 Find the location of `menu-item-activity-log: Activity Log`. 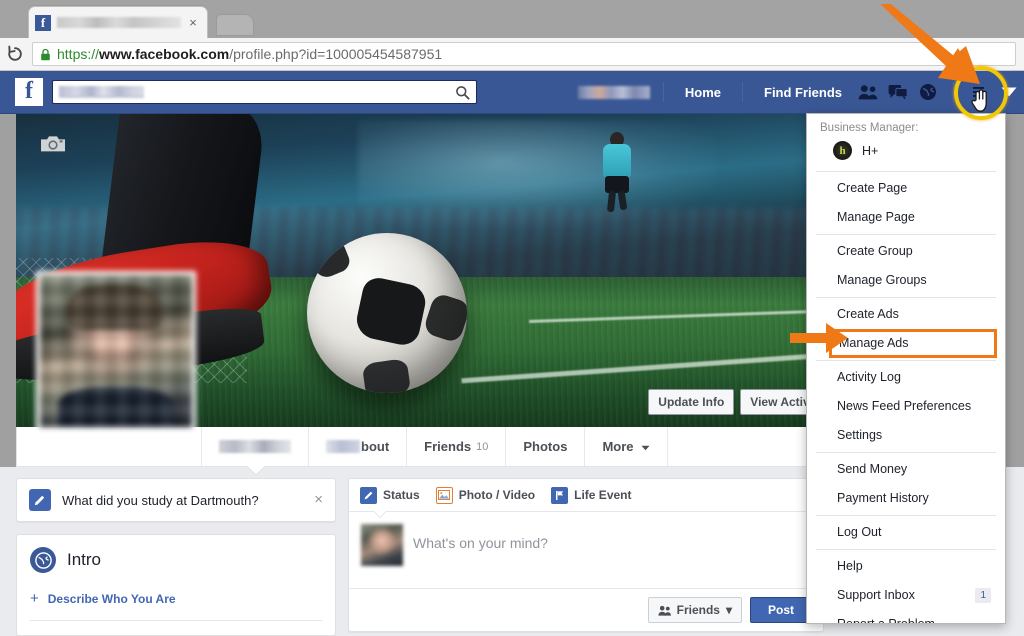

menu-item-activity-log: Activity Log is located at coordinates (906, 377).